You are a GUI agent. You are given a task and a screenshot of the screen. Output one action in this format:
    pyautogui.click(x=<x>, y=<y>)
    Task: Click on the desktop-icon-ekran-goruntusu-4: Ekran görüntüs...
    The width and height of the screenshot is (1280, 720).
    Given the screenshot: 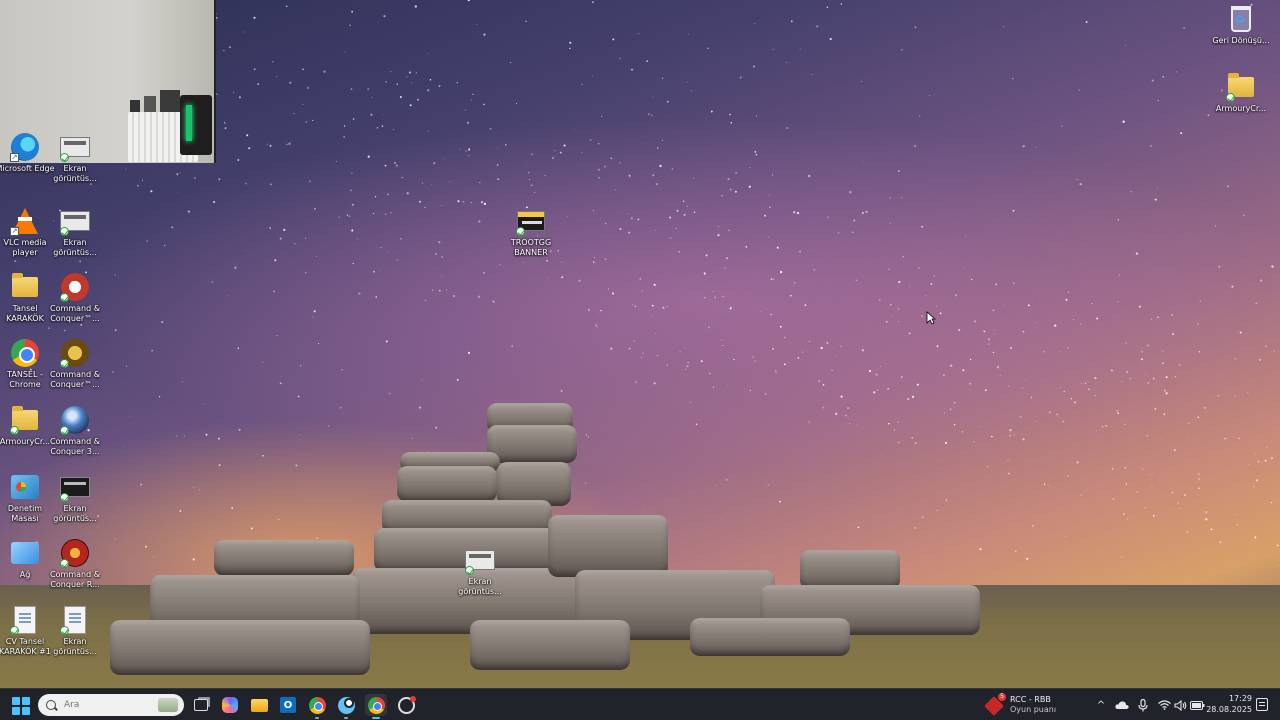 What is the action you would take?
    pyautogui.click(x=75, y=637)
    